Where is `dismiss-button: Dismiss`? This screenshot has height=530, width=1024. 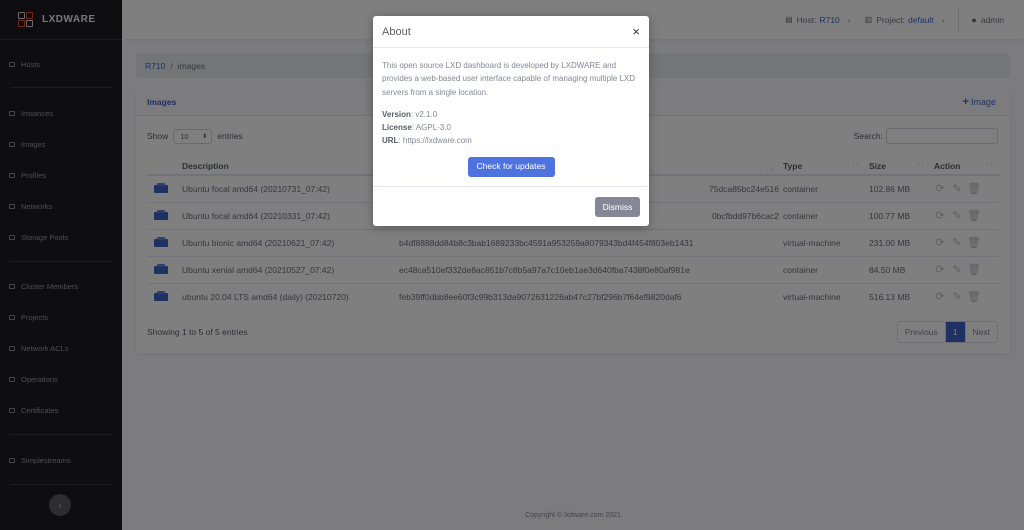 dismiss-button: Dismiss is located at coordinates (617, 207).